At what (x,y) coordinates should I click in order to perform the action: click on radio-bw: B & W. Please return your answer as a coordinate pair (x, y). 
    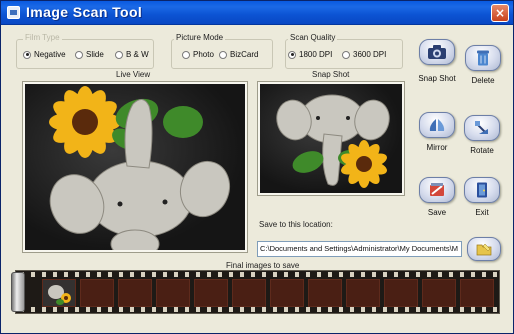
    Looking at the image, I should click on (132, 54).